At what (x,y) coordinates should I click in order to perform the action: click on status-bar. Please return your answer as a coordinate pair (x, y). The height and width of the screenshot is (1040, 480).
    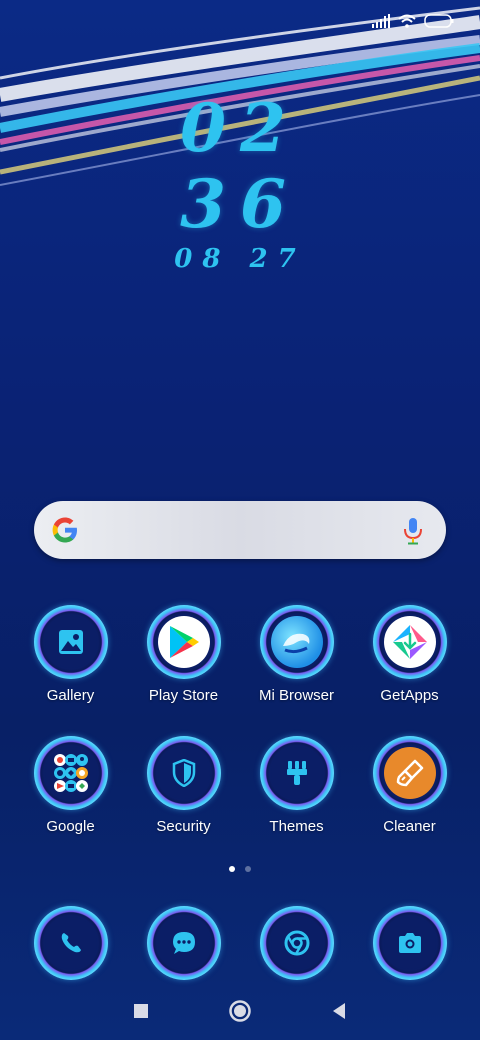
    Looking at the image, I should click on (413, 21).